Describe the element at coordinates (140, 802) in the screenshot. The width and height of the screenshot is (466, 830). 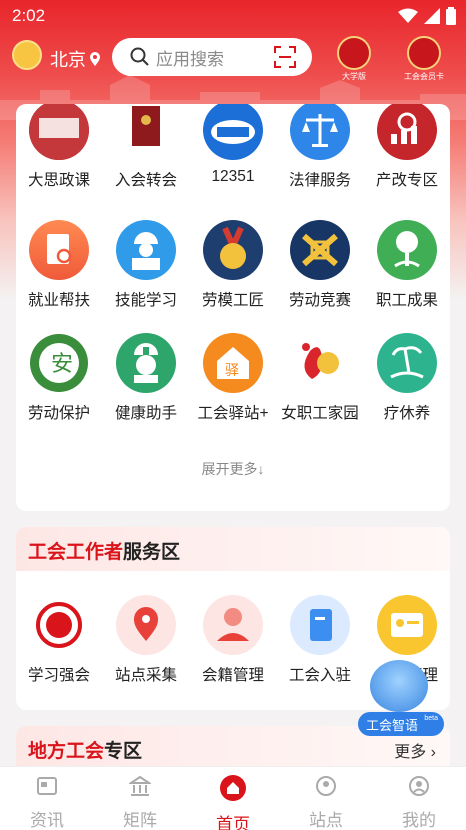
I see `nav-matrix: 矩阵` at that location.